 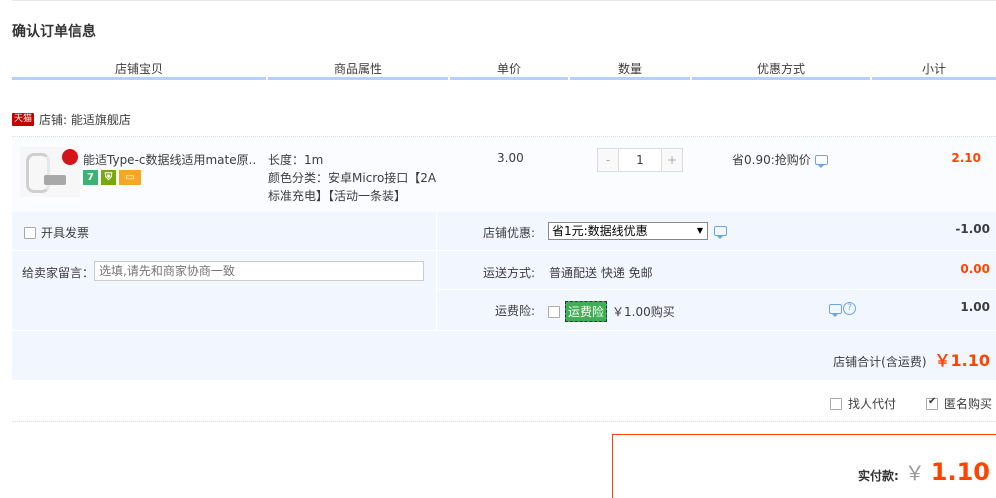 I want to click on shipping-label: 运送方式:, so click(x=508, y=273).